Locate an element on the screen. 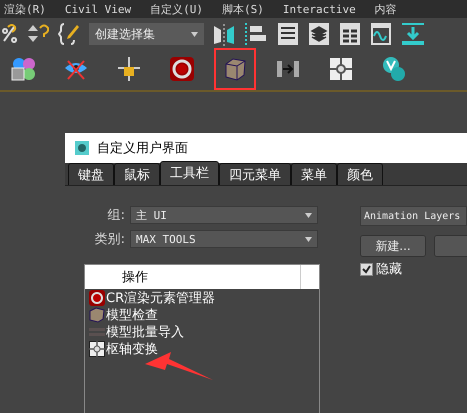 The height and width of the screenshot is (413, 467). menu-item: Civil View is located at coordinates (98, 9).